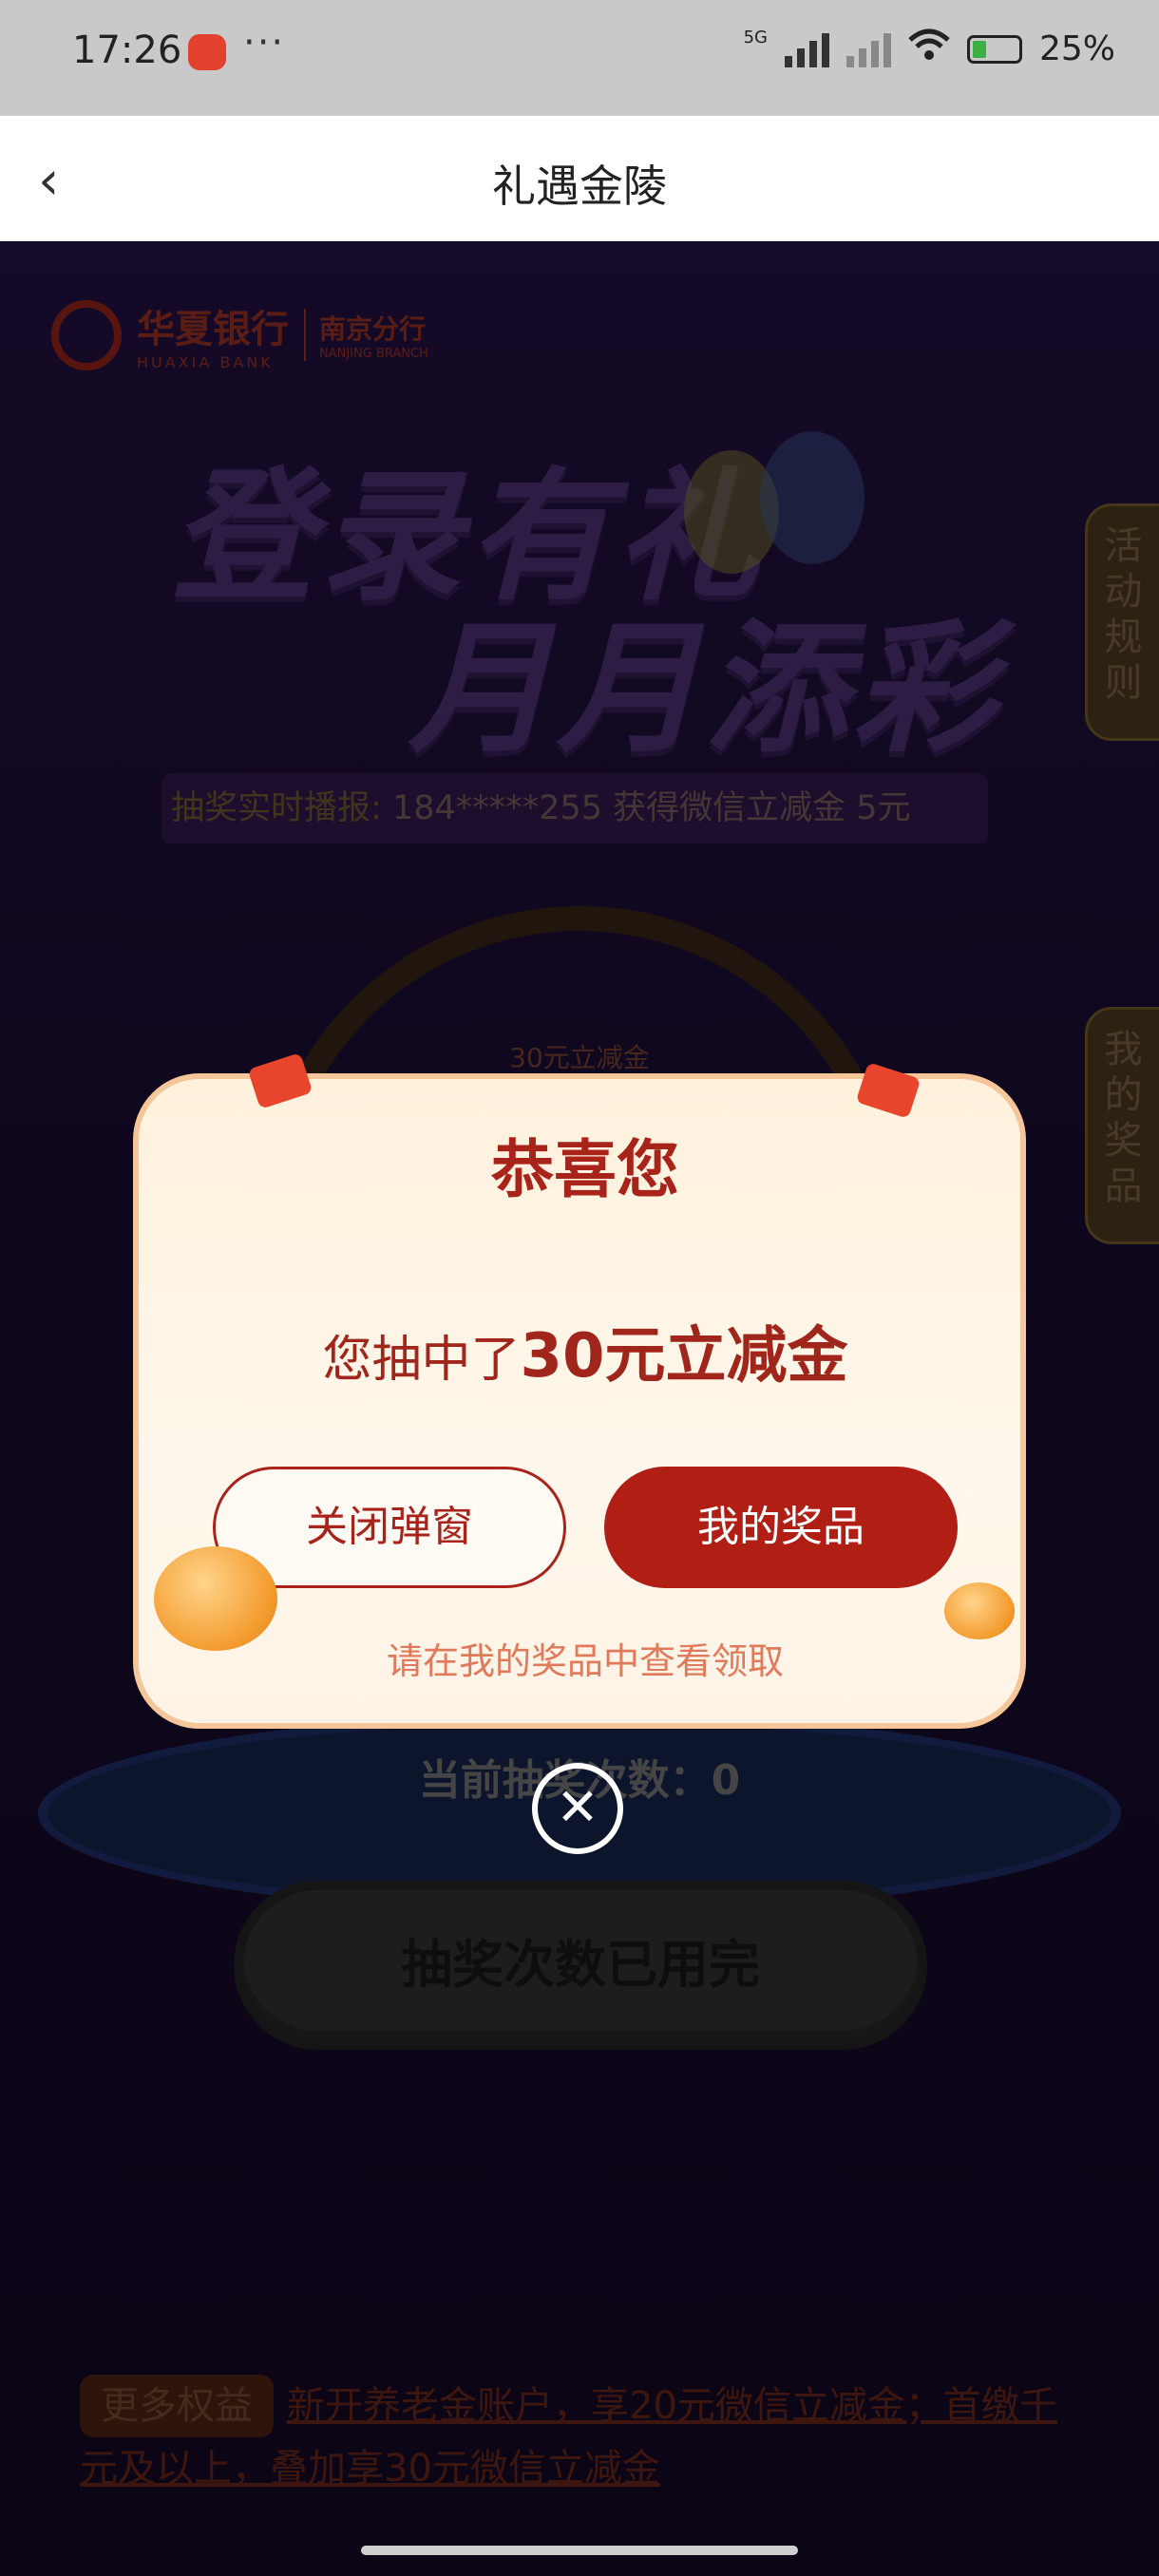 This screenshot has width=1159, height=2576. What do you see at coordinates (264, 43) in the screenshot?
I see `more-notifications-icon: ···` at bounding box center [264, 43].